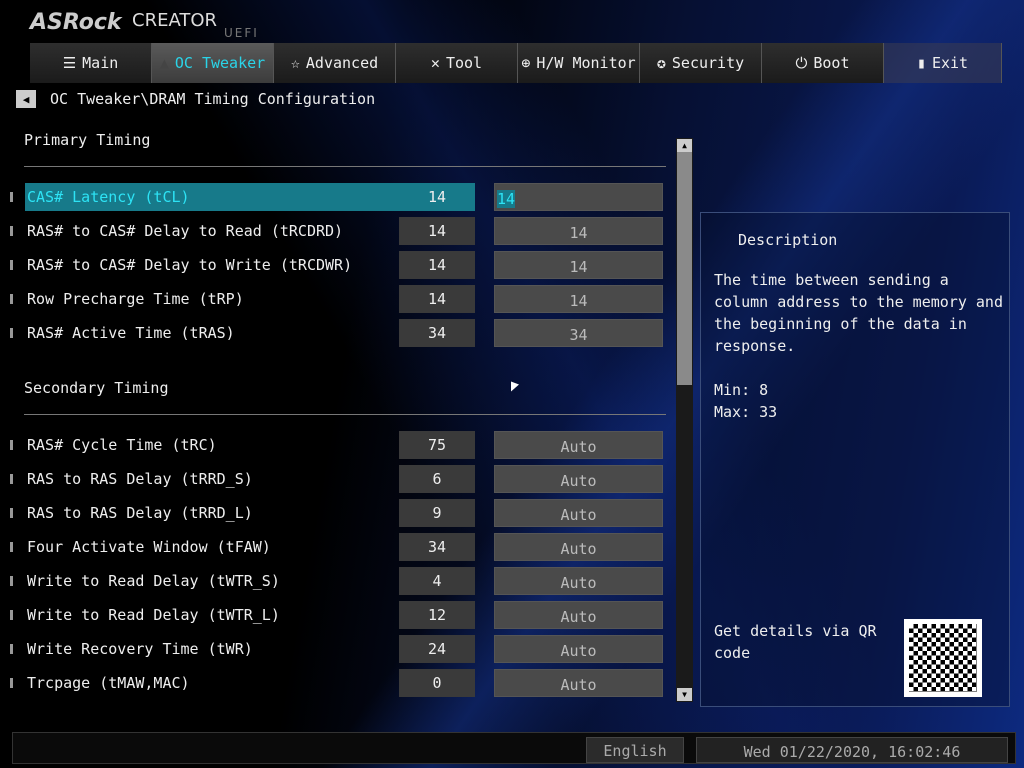 This screenshot has height=768, width=1024. Describe the element at coordinates (338, 479) in the screenshot. I see `timing-row: RAS to RAS Delay (tRRD_S) 6 Auto` at that location.